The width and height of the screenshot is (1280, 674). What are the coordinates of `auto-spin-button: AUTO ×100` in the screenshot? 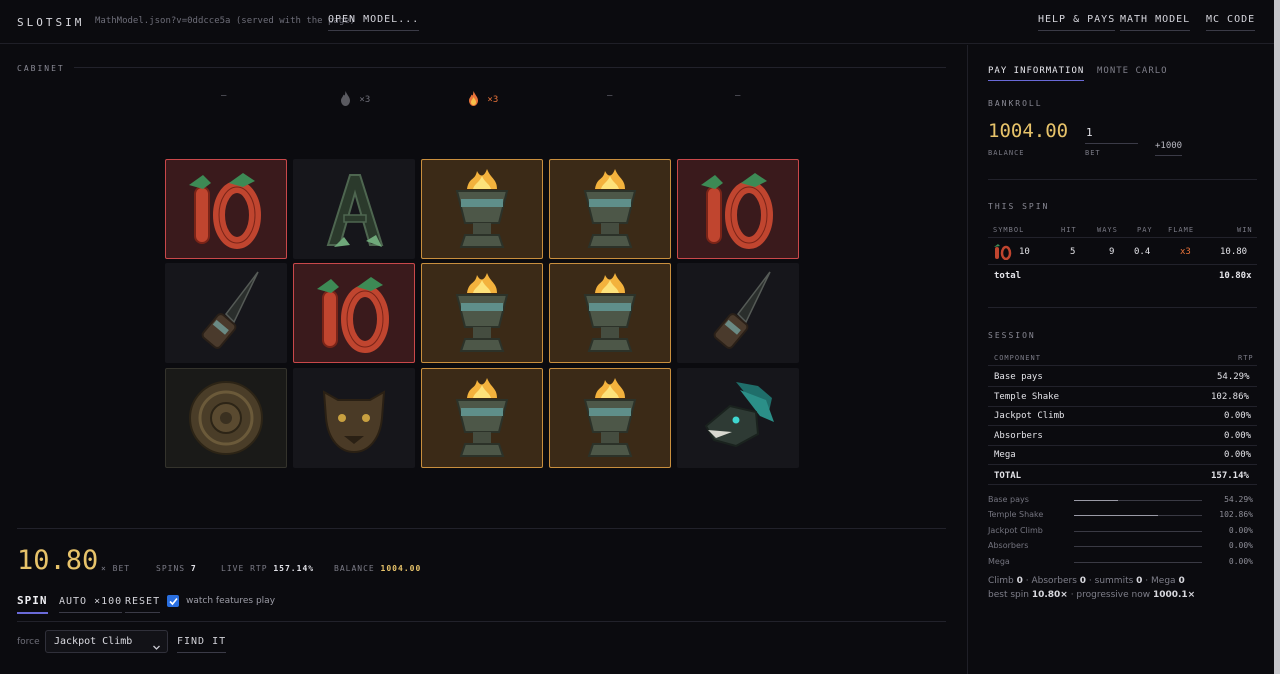 It's located at (91, 604).